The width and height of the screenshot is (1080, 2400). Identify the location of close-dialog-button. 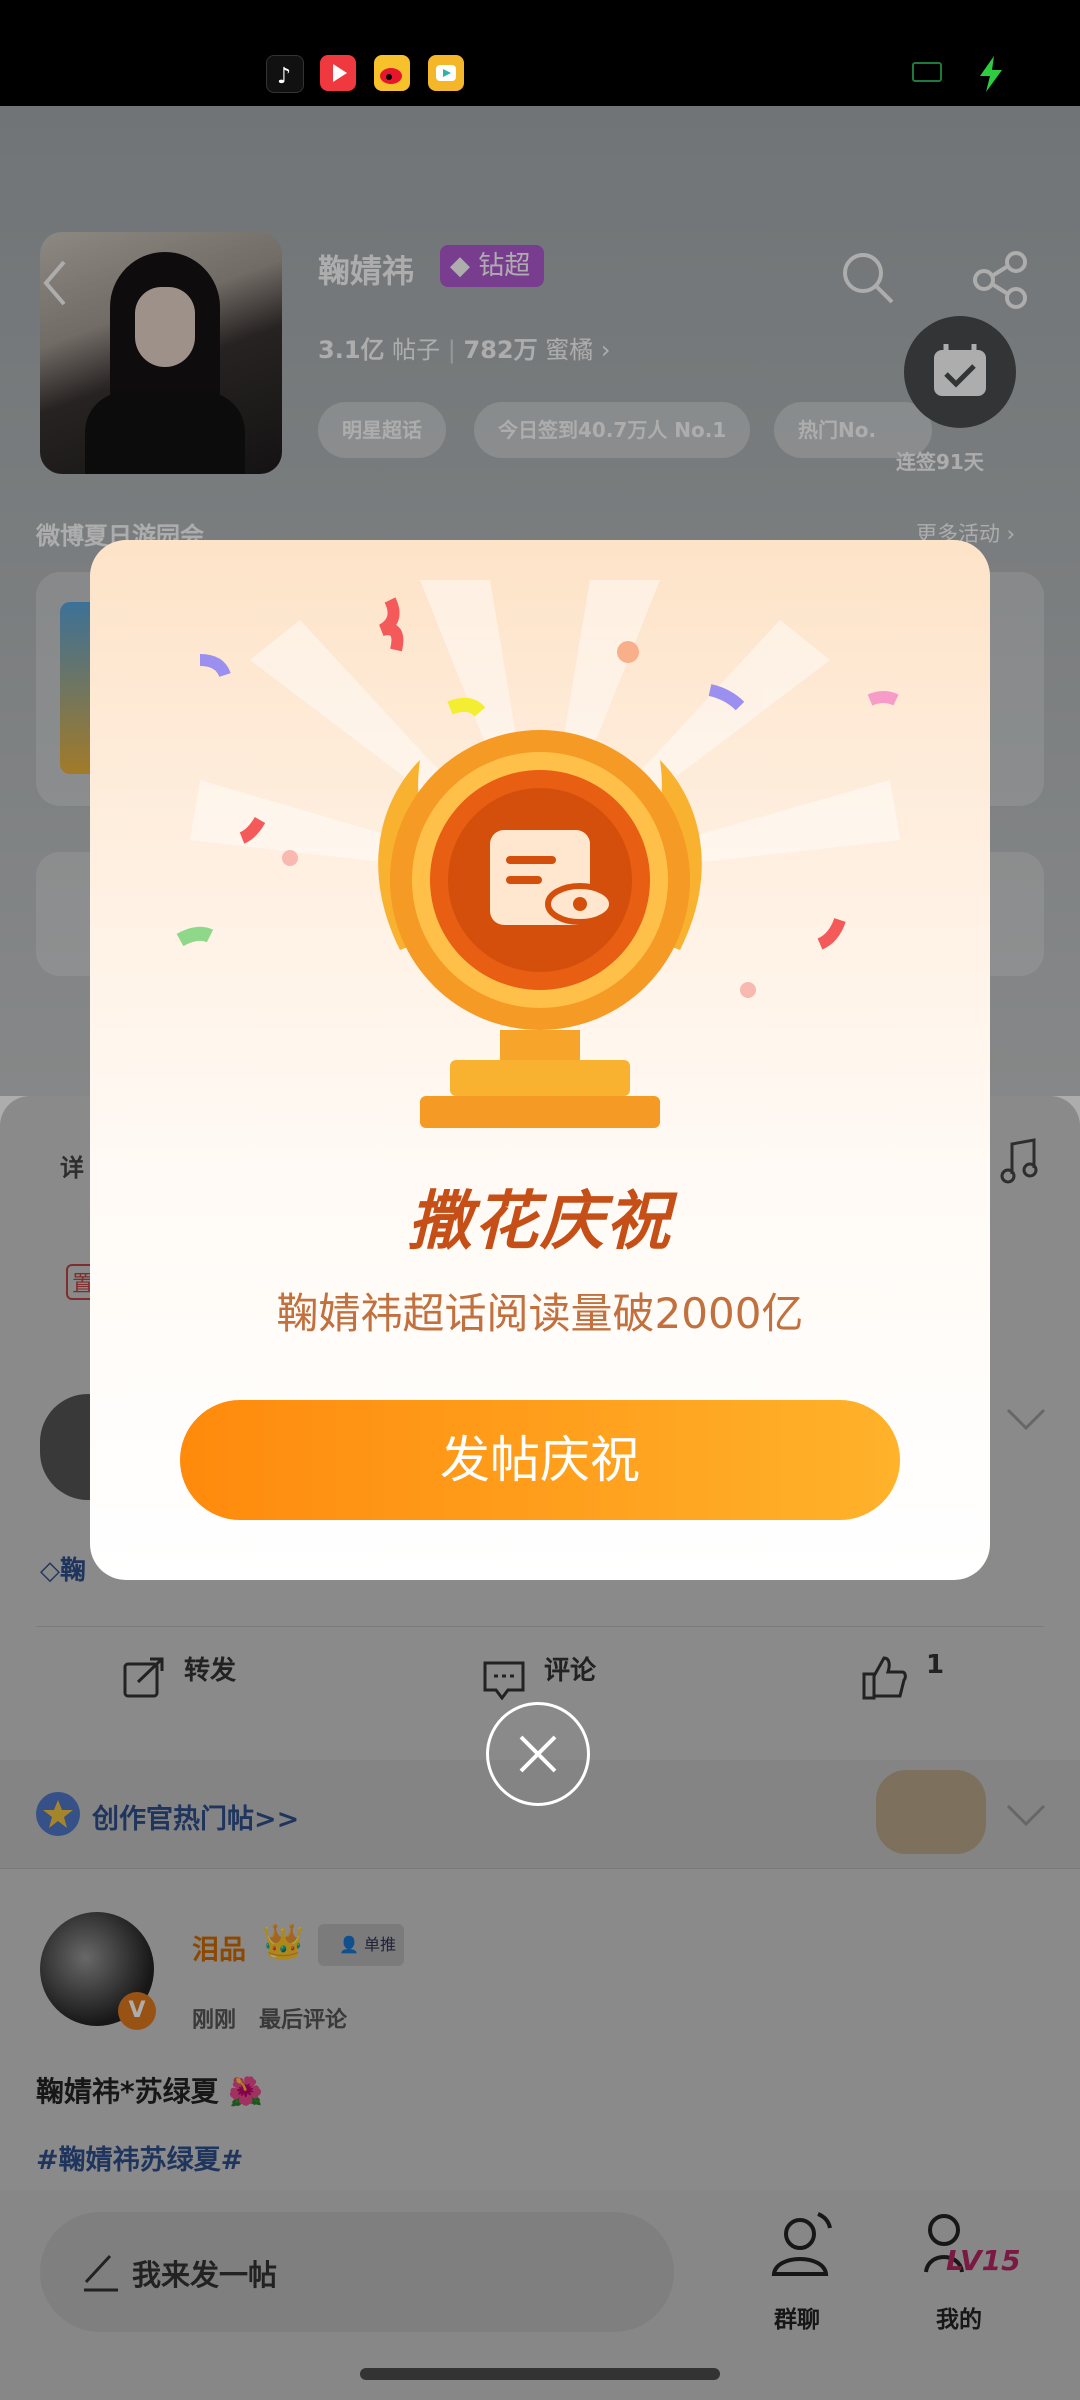
(538, 1754).